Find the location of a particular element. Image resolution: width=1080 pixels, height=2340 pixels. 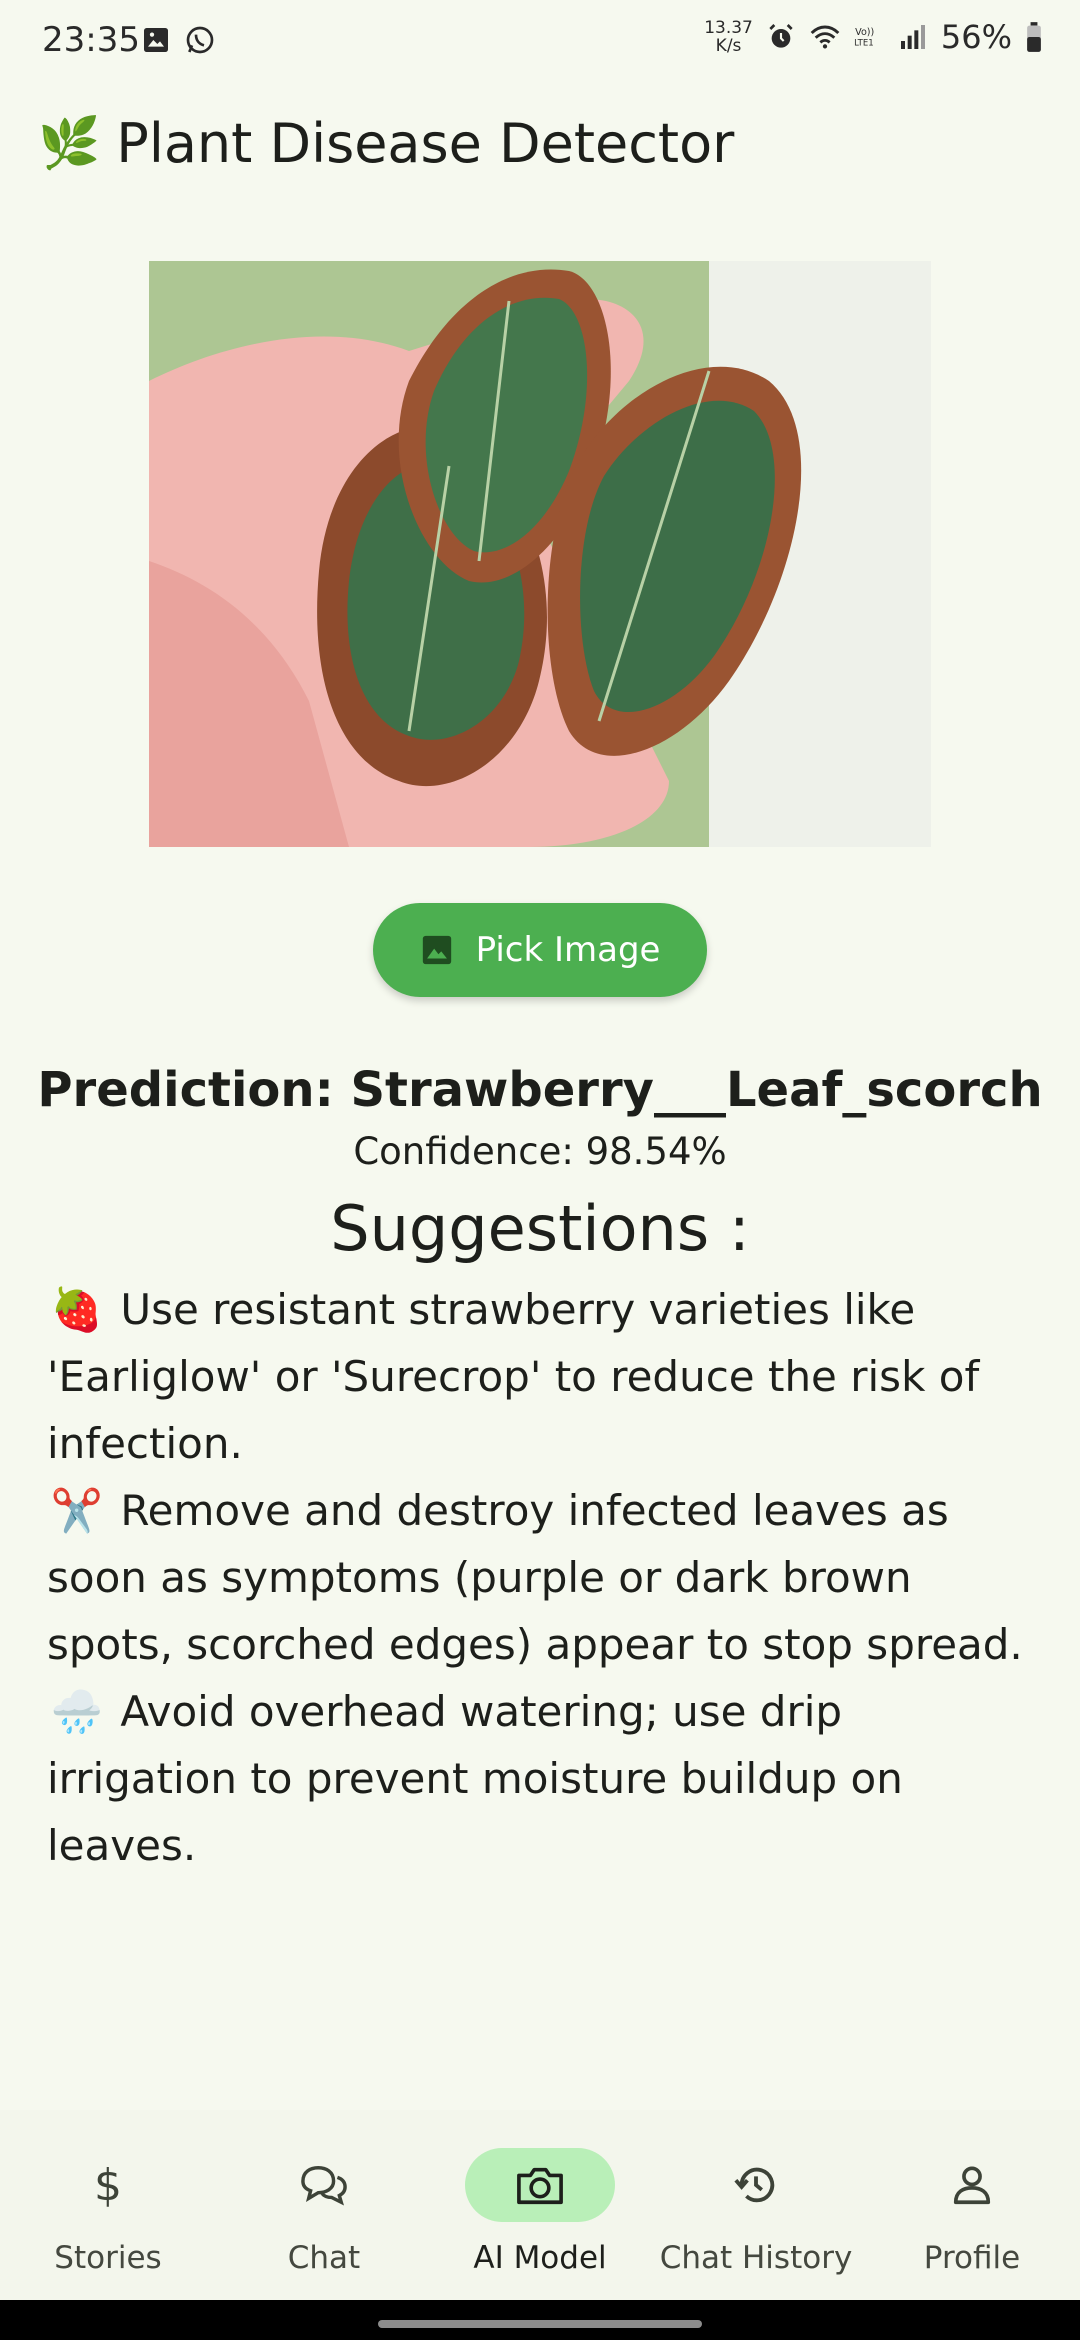

app-bar: 🌿 Plant Disease Detector is located at coordinates (386, 143).